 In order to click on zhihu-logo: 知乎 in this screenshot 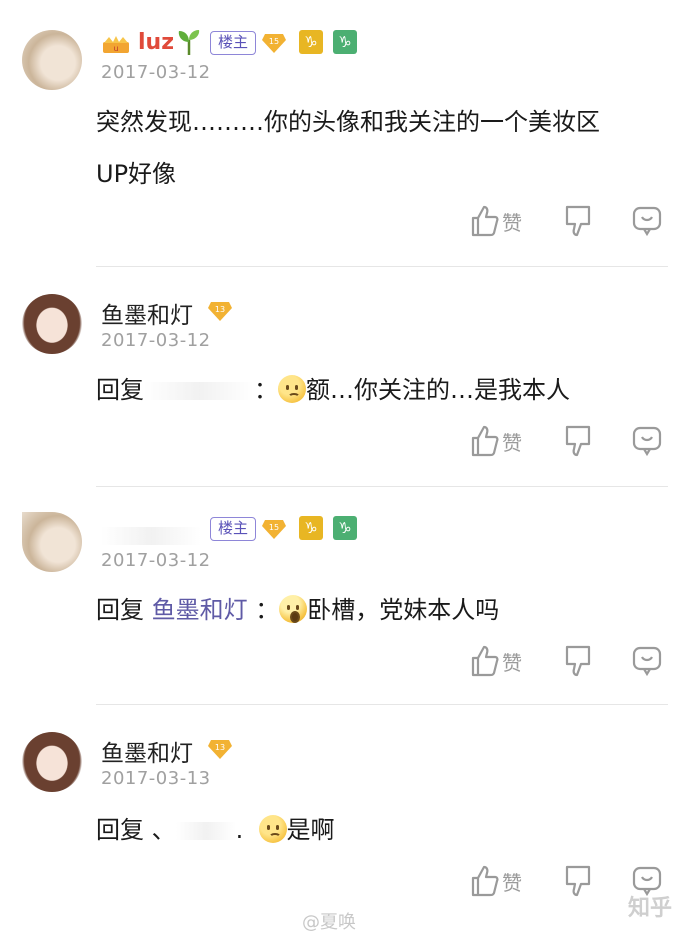, I will do `click(649, 908)`.